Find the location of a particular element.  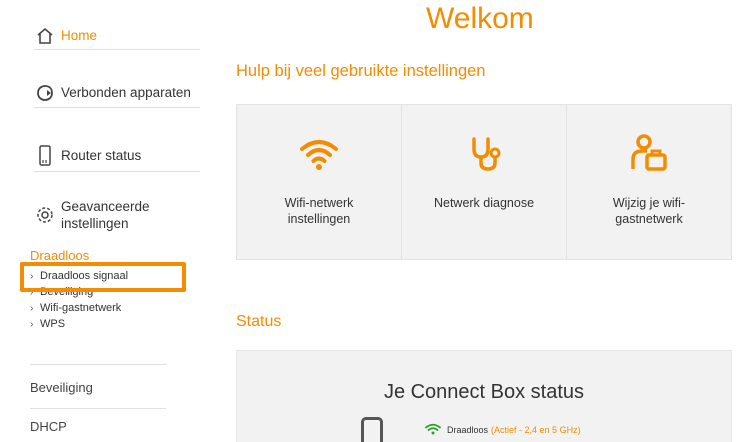

advanced-label-line1: Geavanceerde is located at coordinates (105, 206).